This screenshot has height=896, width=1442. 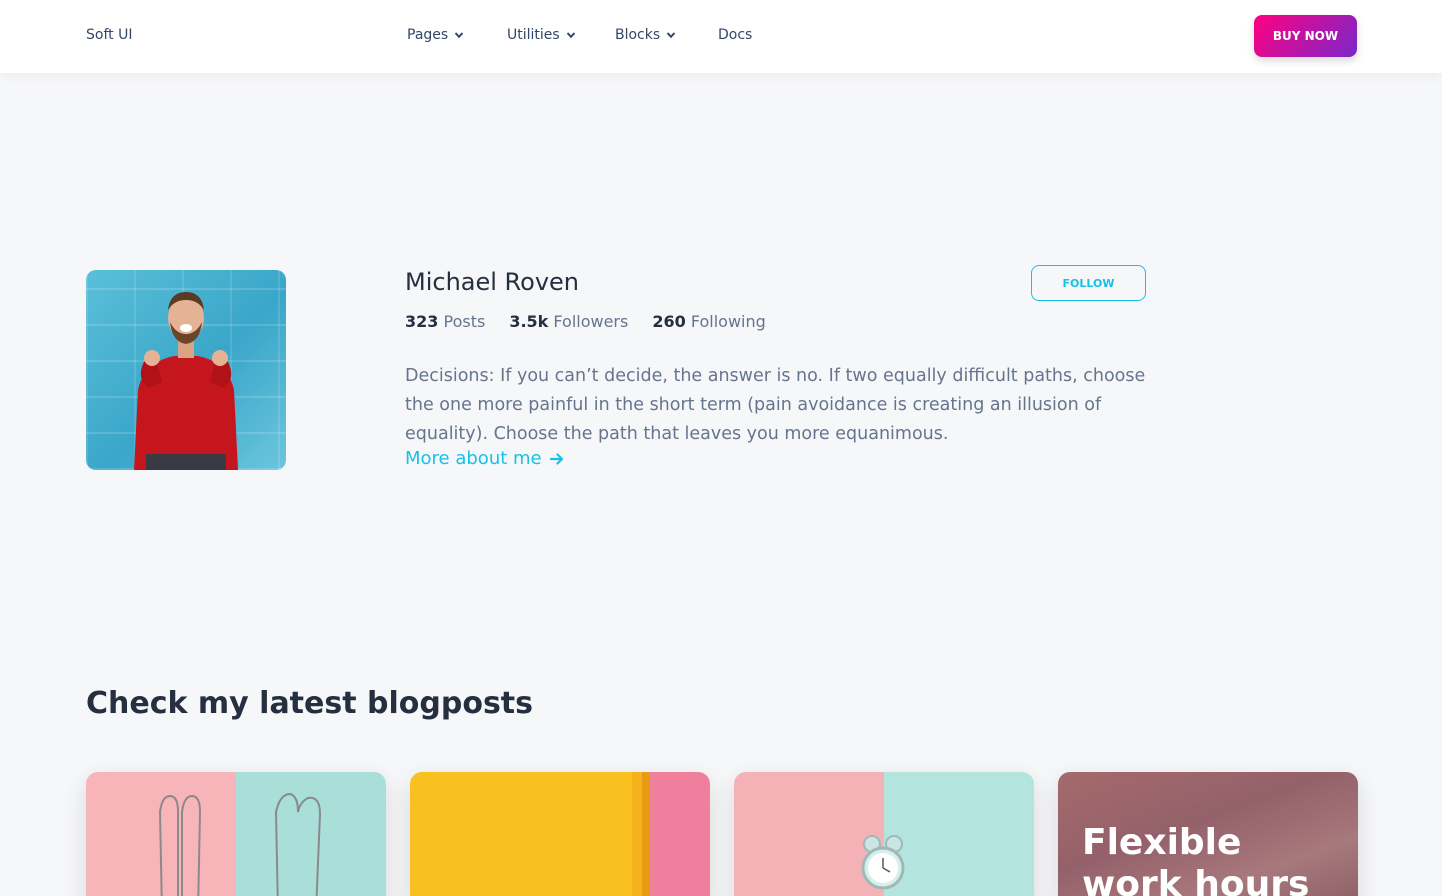 I want to click on nav-item-blocks: Blocks, so click(x=645, y=35).